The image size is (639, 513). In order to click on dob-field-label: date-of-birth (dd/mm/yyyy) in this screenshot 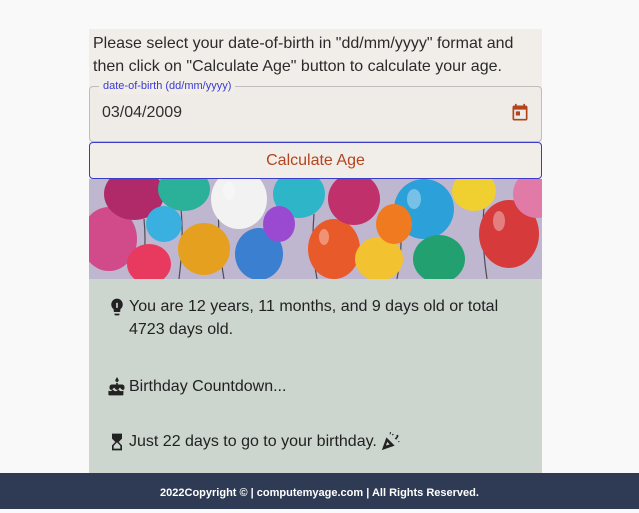, I will do `click(167, 86)`.